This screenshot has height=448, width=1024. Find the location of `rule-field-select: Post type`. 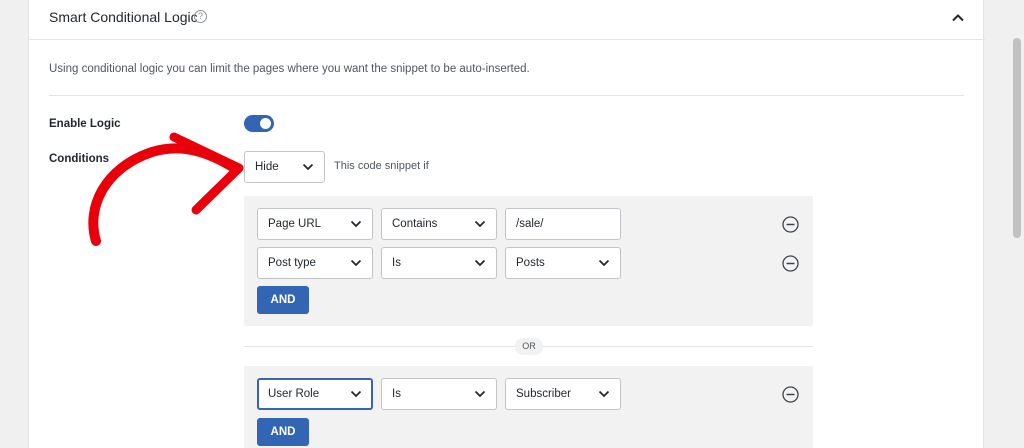

rule-field-select: Post type is located at coordinates (315, 263).